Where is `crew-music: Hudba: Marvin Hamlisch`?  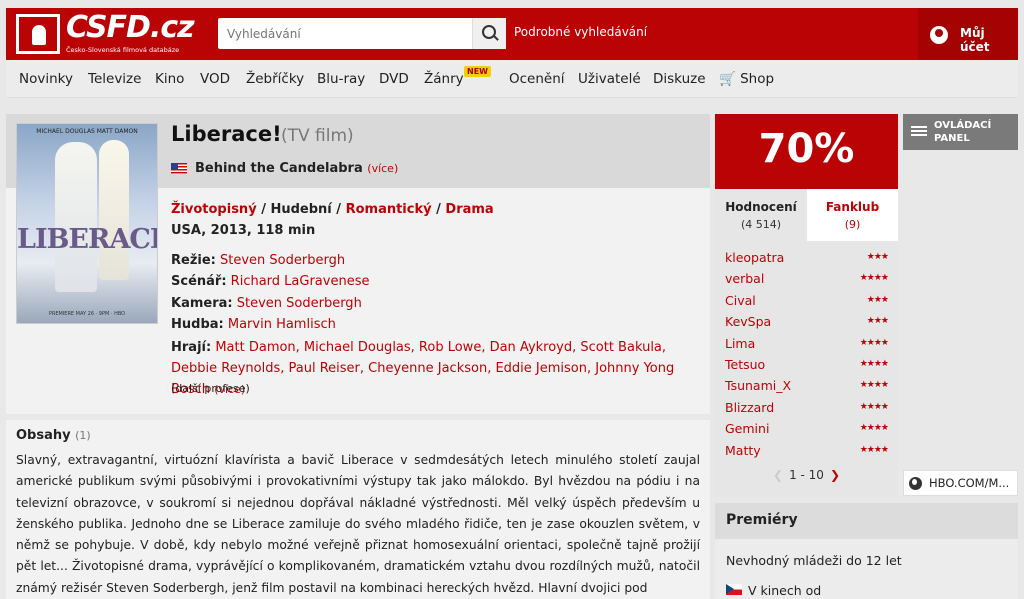
crew-music: Hudba: Marvin Hamlisch is located at coordinates (253, 324).